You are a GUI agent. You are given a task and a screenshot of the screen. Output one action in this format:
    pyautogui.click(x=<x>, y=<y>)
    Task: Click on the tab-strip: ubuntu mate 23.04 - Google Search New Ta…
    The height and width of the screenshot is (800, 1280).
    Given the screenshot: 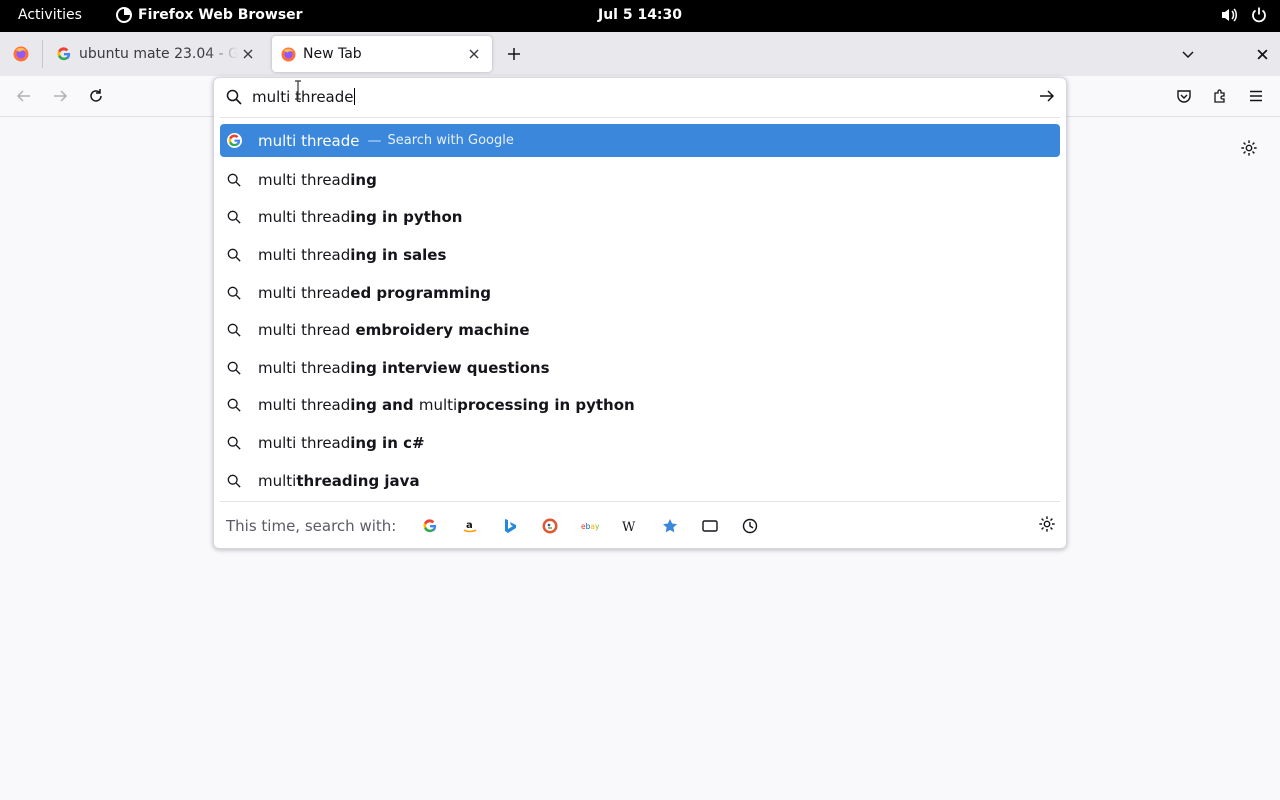 What is the action you would take?
    pyautogui.click(x=640, y=54)
    